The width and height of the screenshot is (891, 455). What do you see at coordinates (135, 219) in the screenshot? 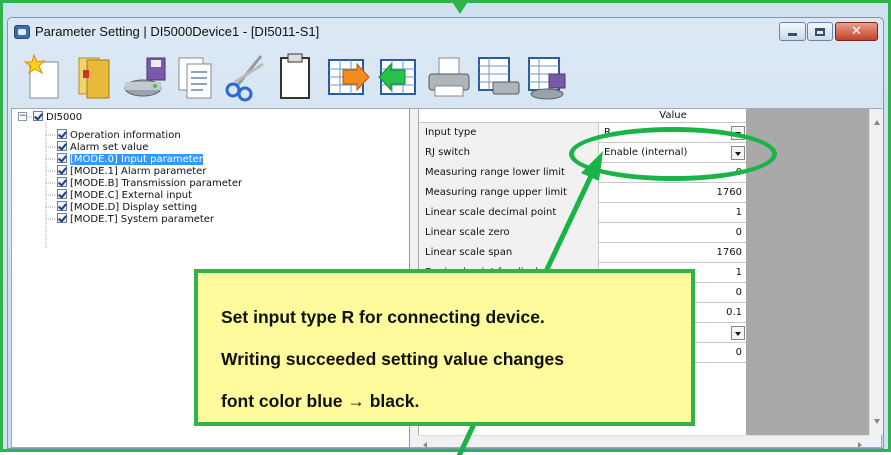
I see `tree-item: [MODE.T] System parameter` at bounding box center [135, 219].